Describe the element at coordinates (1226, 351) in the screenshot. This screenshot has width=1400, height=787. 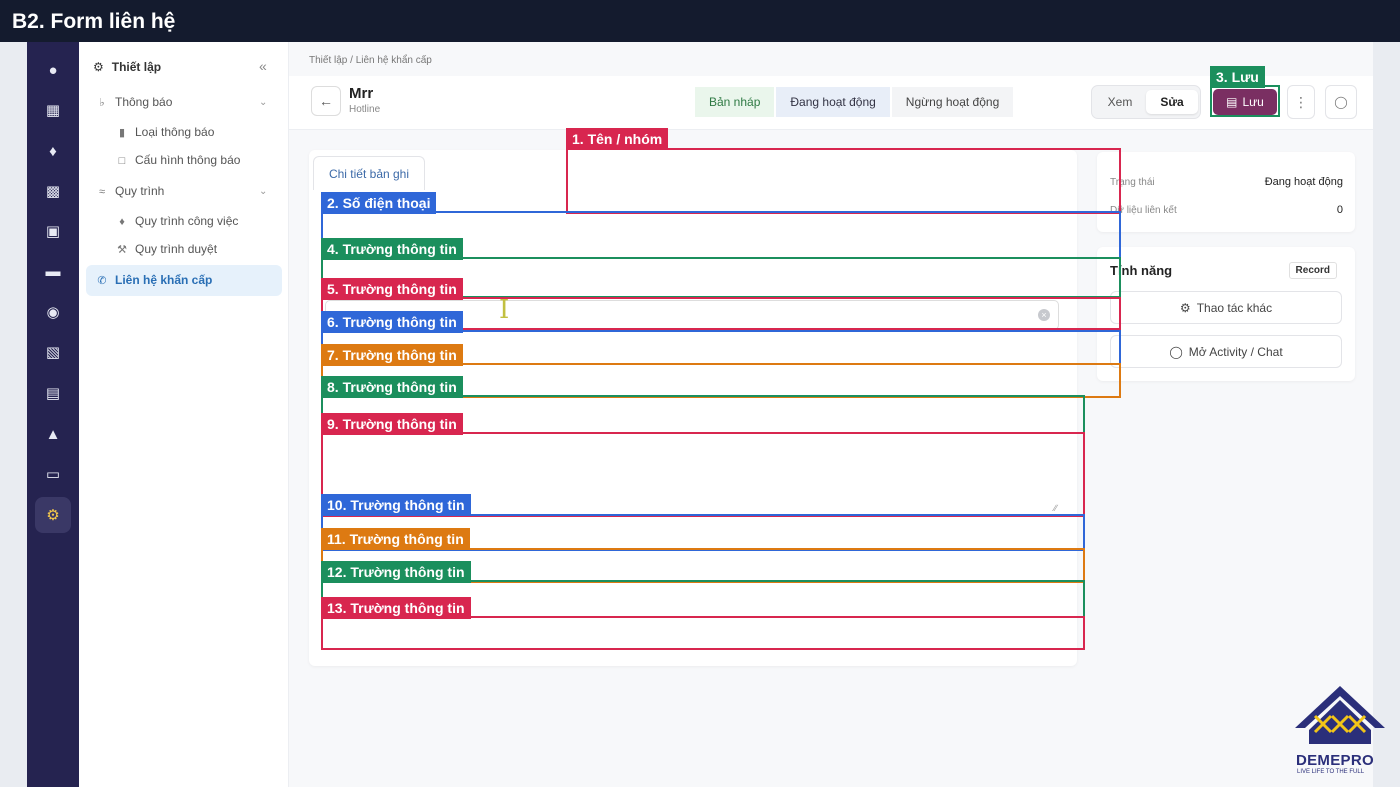
I see `open-activity-chat-button: ◯ Mở Activity / Chat` at that location.